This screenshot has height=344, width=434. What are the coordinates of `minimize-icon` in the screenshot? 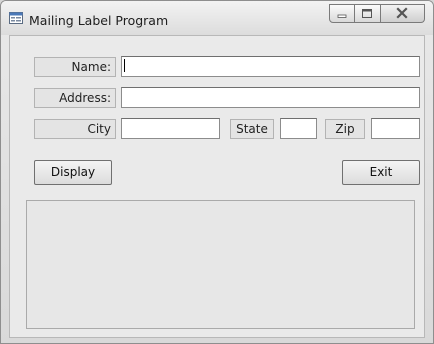 It's located at (342, 16).